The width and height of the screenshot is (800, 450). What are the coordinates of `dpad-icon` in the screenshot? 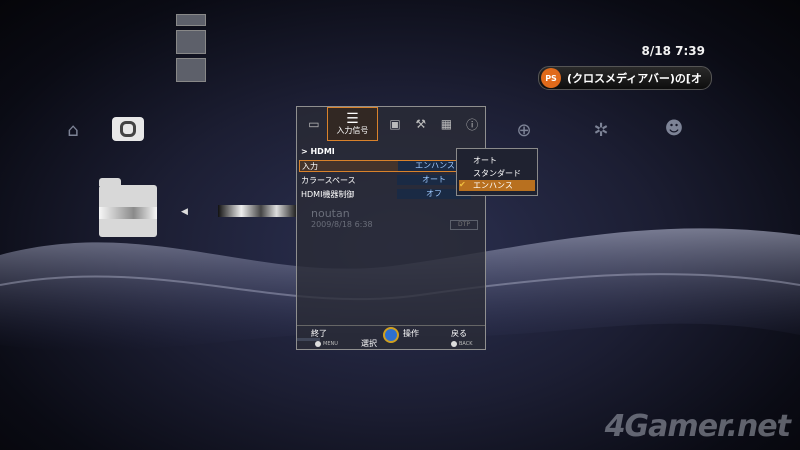 It's located at (391, 335).